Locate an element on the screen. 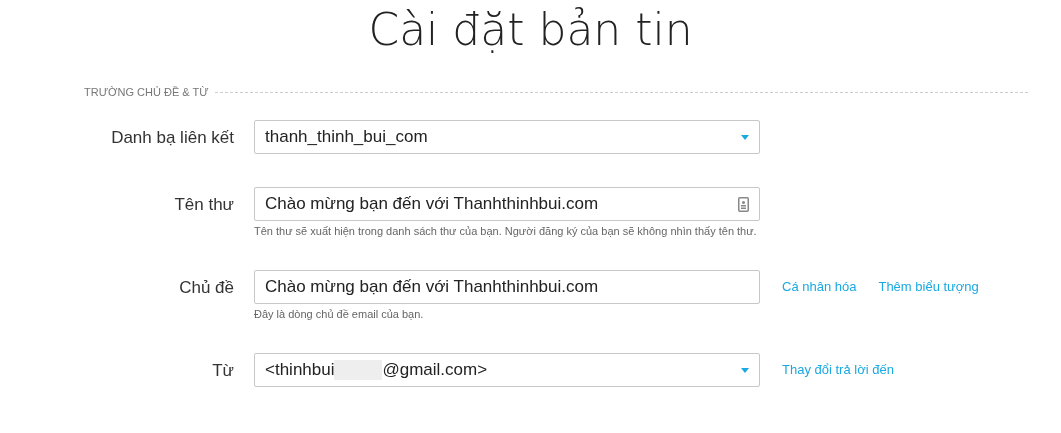  field-hint: Đây là dòng chủ đề email của bạn. is located at coordinates (339, 314).